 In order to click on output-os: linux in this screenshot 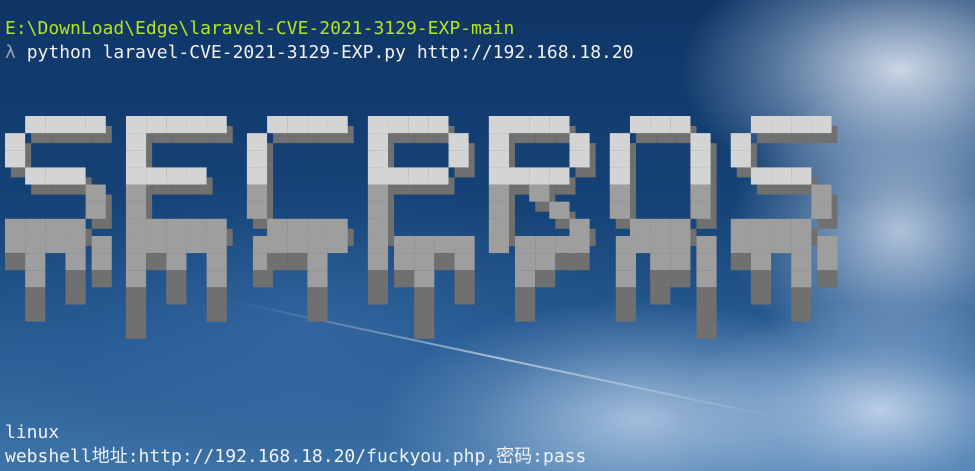, I will do `click(32, 432)`.